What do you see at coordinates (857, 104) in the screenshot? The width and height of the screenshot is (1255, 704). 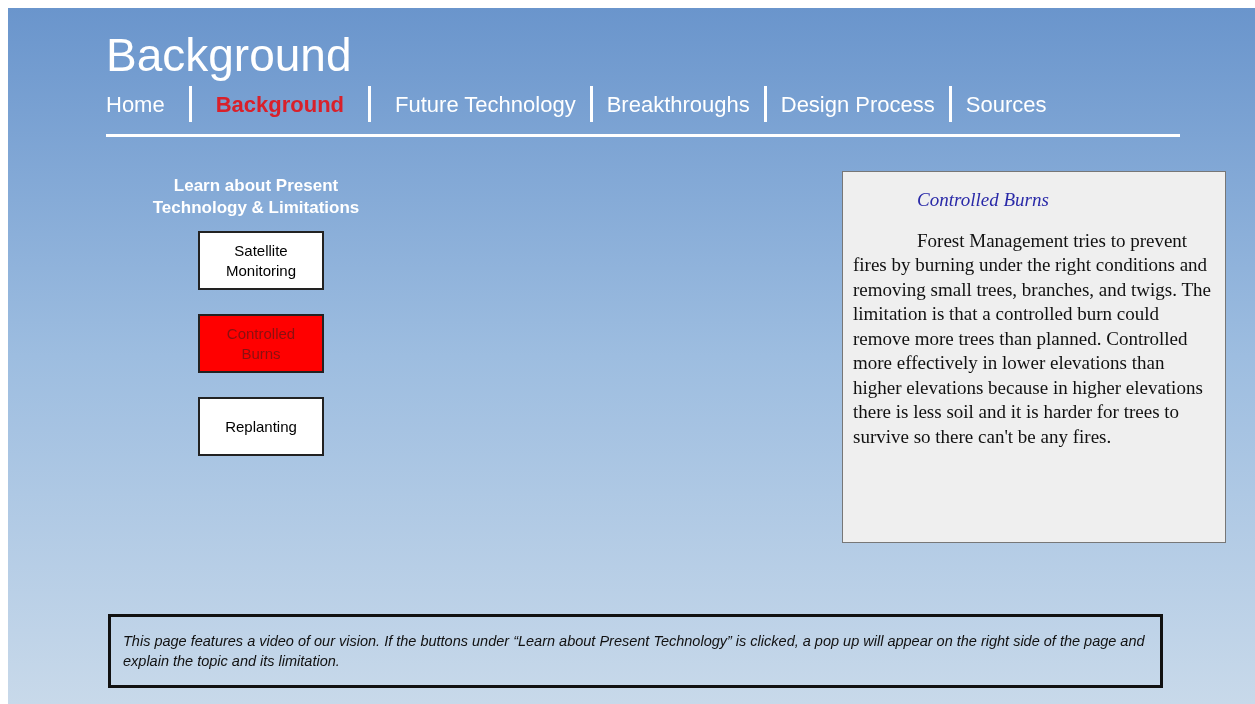 I see `nav-link: Design Process` at bounding box center [857, 104].